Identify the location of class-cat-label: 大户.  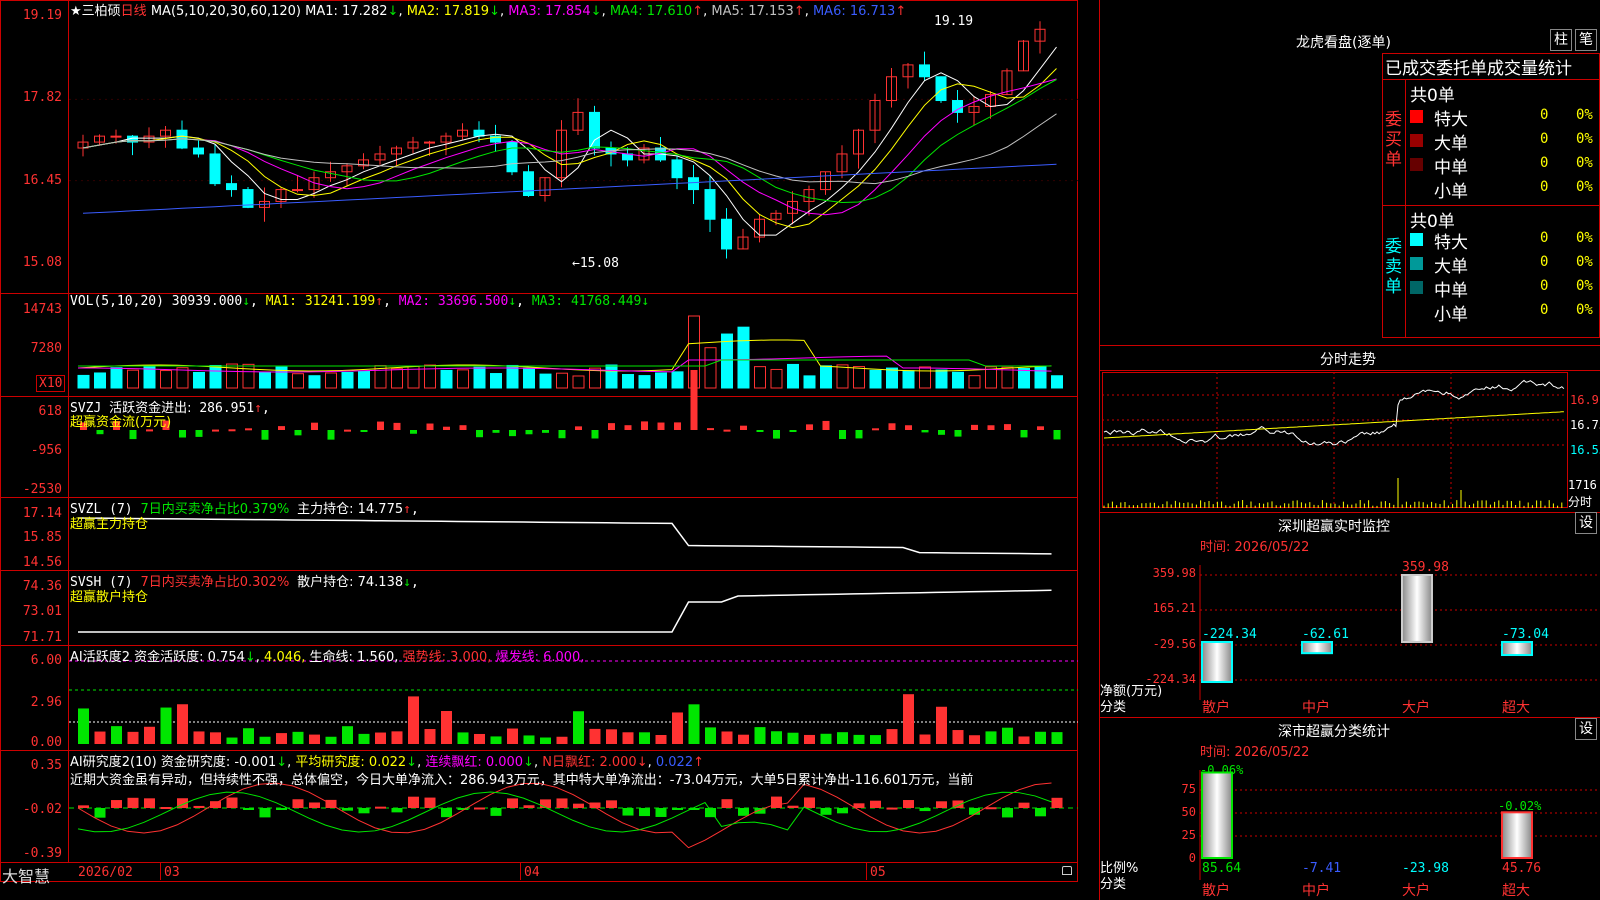
(1416, 890).